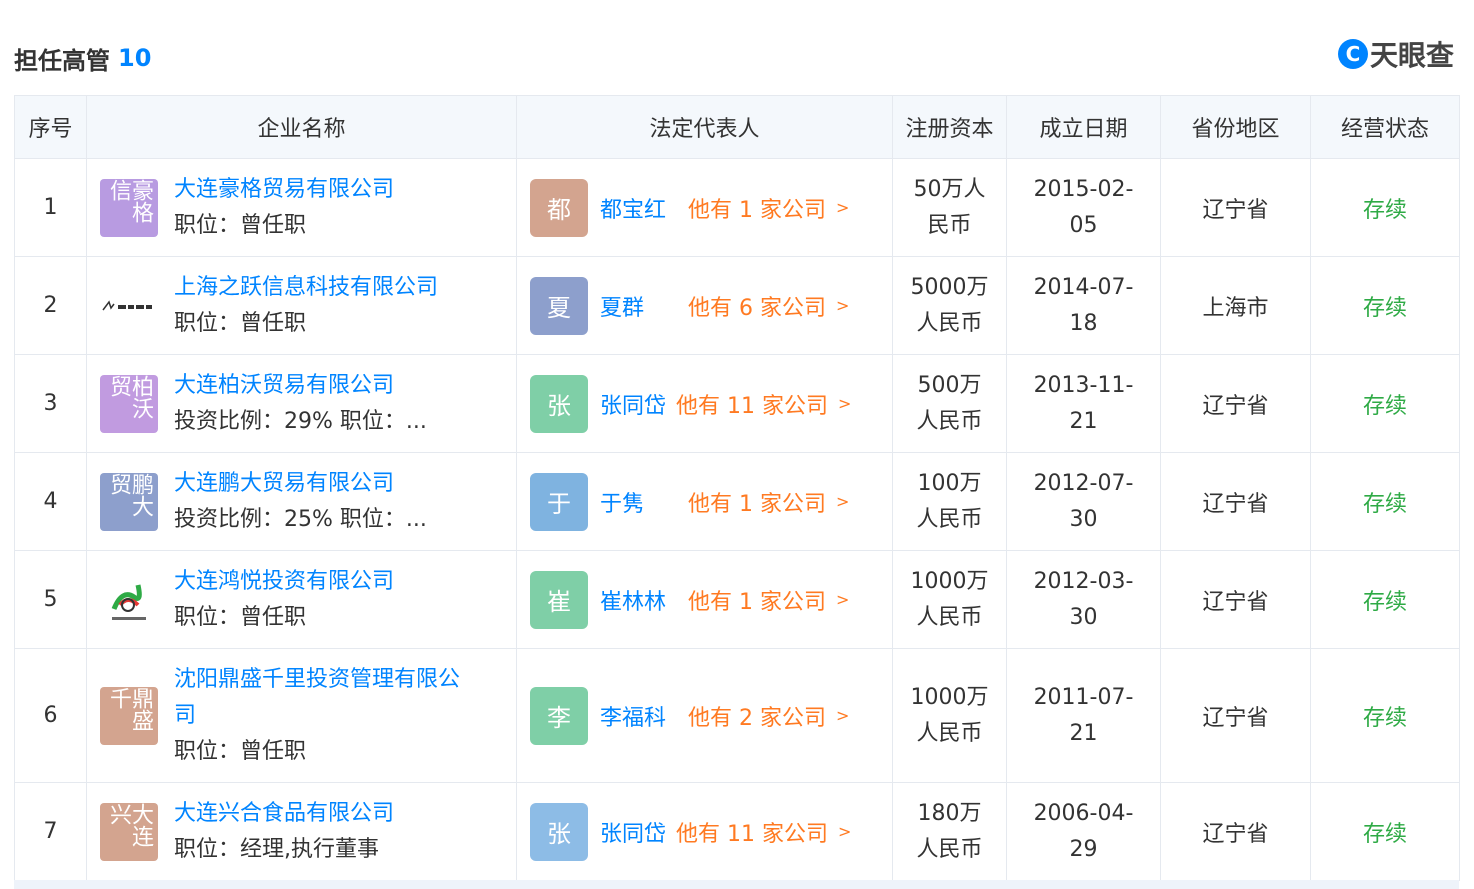 This screenshot has width=1474, height=889. Describe the element at coordinates (559, 207) in the screenshot. I see `rep-avatar: 都` at that location.